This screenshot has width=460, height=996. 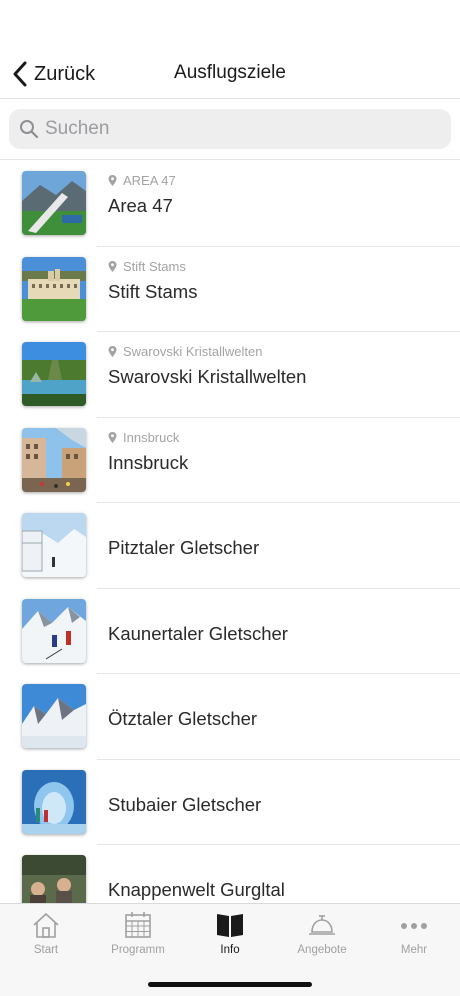 What do you see at coordinates (46, 950) in the screenshot?
I see `tab-label: Start` at bounding box center [46, 950].